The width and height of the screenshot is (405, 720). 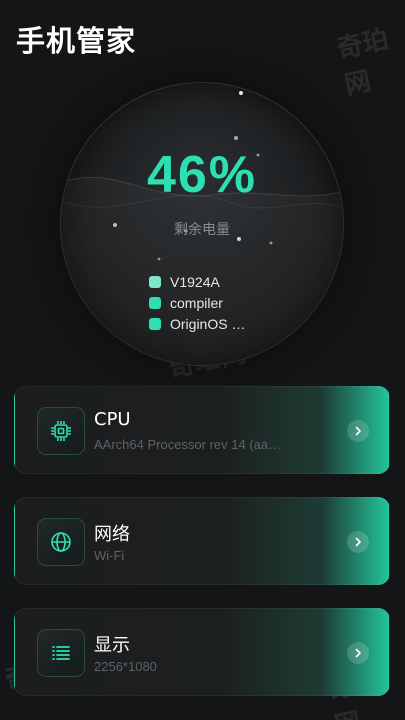 What do you see at coordinates (125, 666) in the screenshot?
I see `display-card-subtitle: 2256*1080` at bounding box center [125, 666].